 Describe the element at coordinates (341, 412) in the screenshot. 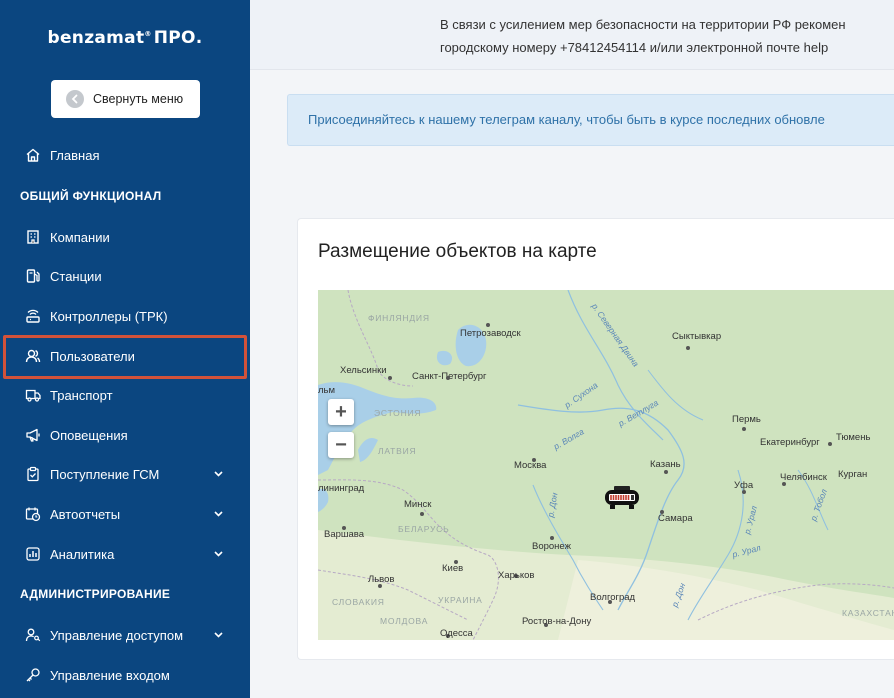

I see `zoom-in-button: +` at that location.